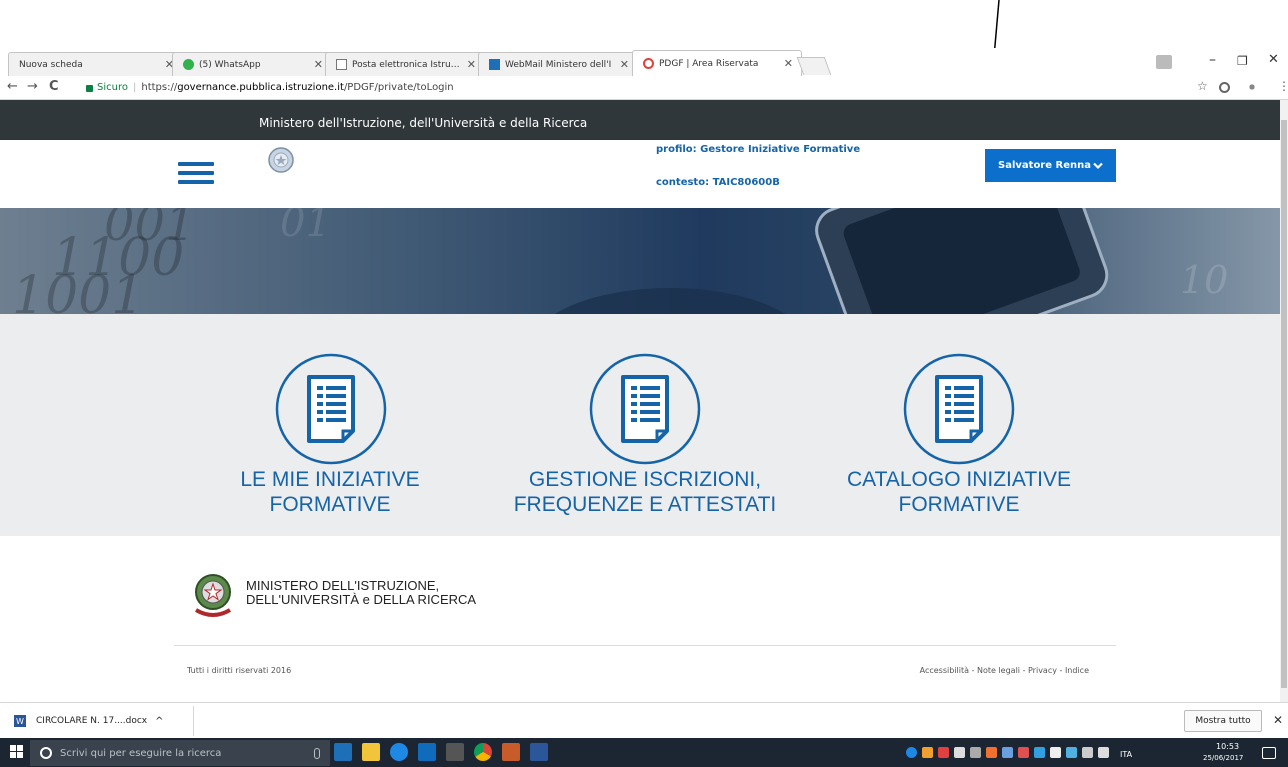 Image resolution: width=1288 pixels, height=767 pixels. What do you see at coordinates (1071, 752) in the screenshot?
I see `tray-network-icon` at bounding box center [1071, 752].